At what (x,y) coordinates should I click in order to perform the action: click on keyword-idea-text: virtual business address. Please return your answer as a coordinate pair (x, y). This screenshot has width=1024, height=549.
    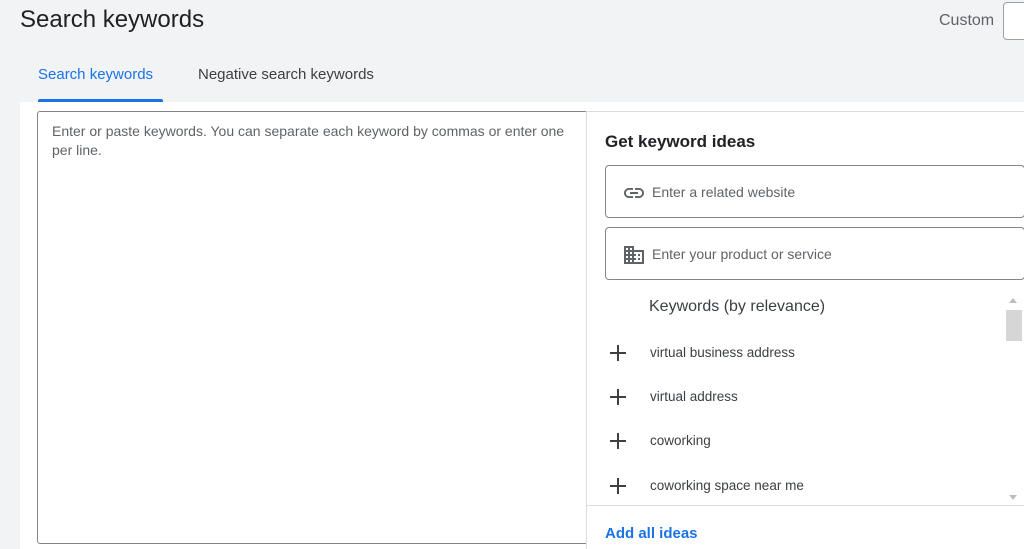
    Looking at the image, I should click on (722, 352).